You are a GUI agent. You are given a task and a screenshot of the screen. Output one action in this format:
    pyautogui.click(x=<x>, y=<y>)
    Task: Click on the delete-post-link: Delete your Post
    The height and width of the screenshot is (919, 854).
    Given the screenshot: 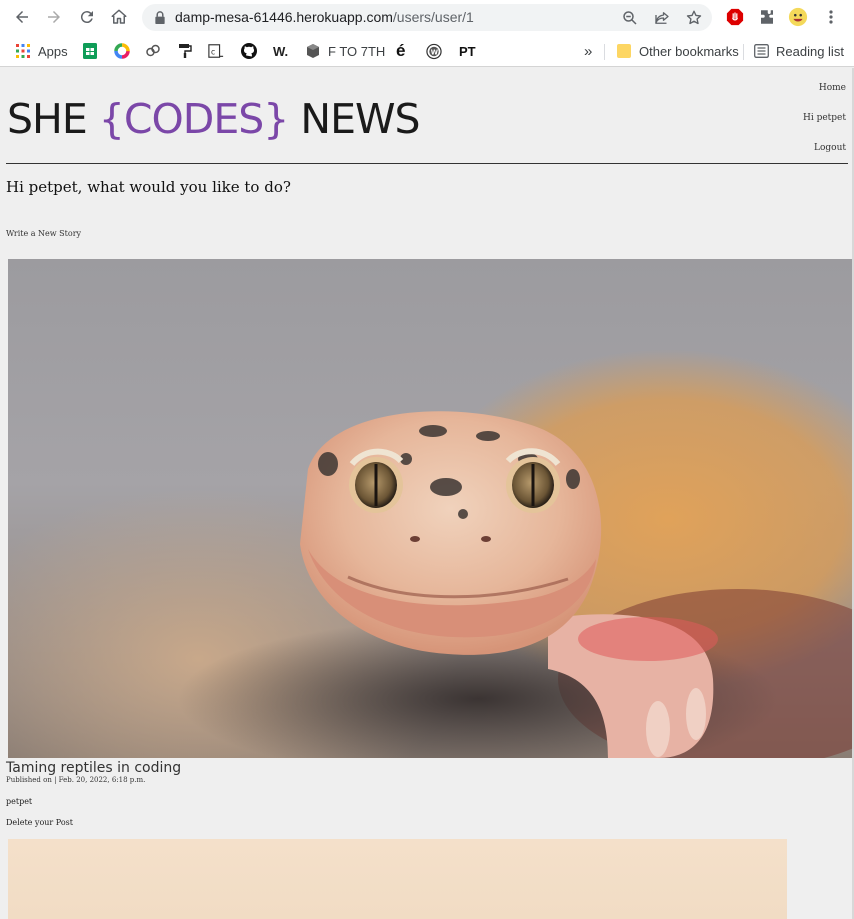 What is the action you would take?
    pyautogui.click(x=39, y=822)
    